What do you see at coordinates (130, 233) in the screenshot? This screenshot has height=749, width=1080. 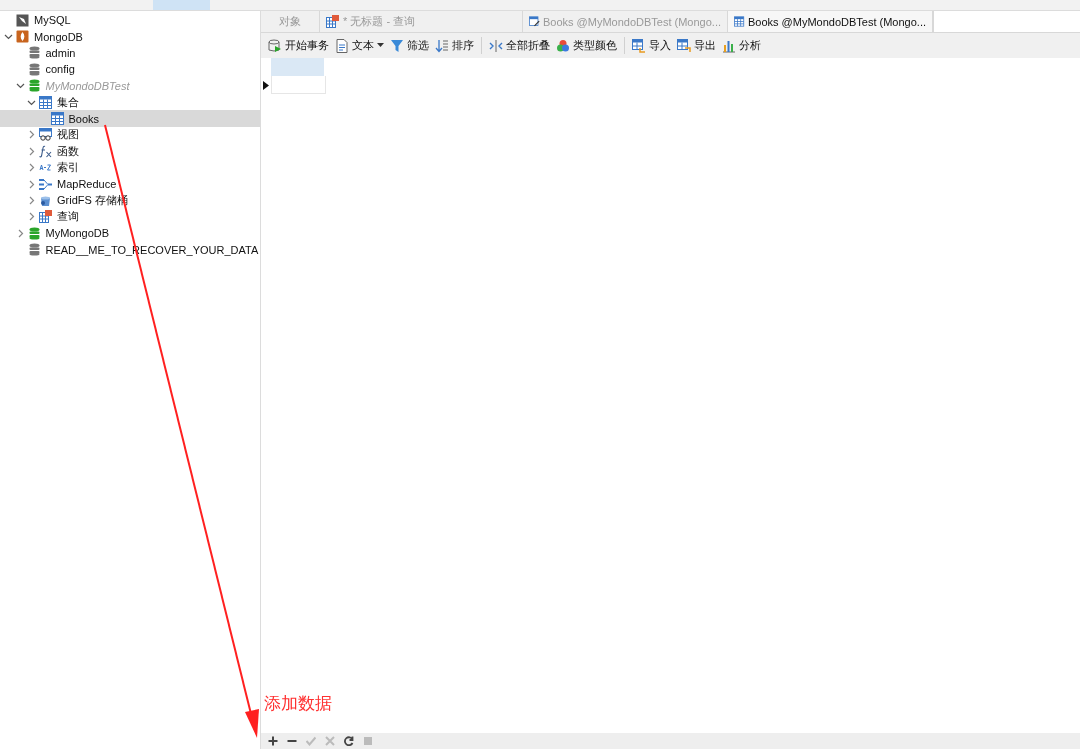 I see `tree-item: MyMongoDB` at bounding box center [130, 233].